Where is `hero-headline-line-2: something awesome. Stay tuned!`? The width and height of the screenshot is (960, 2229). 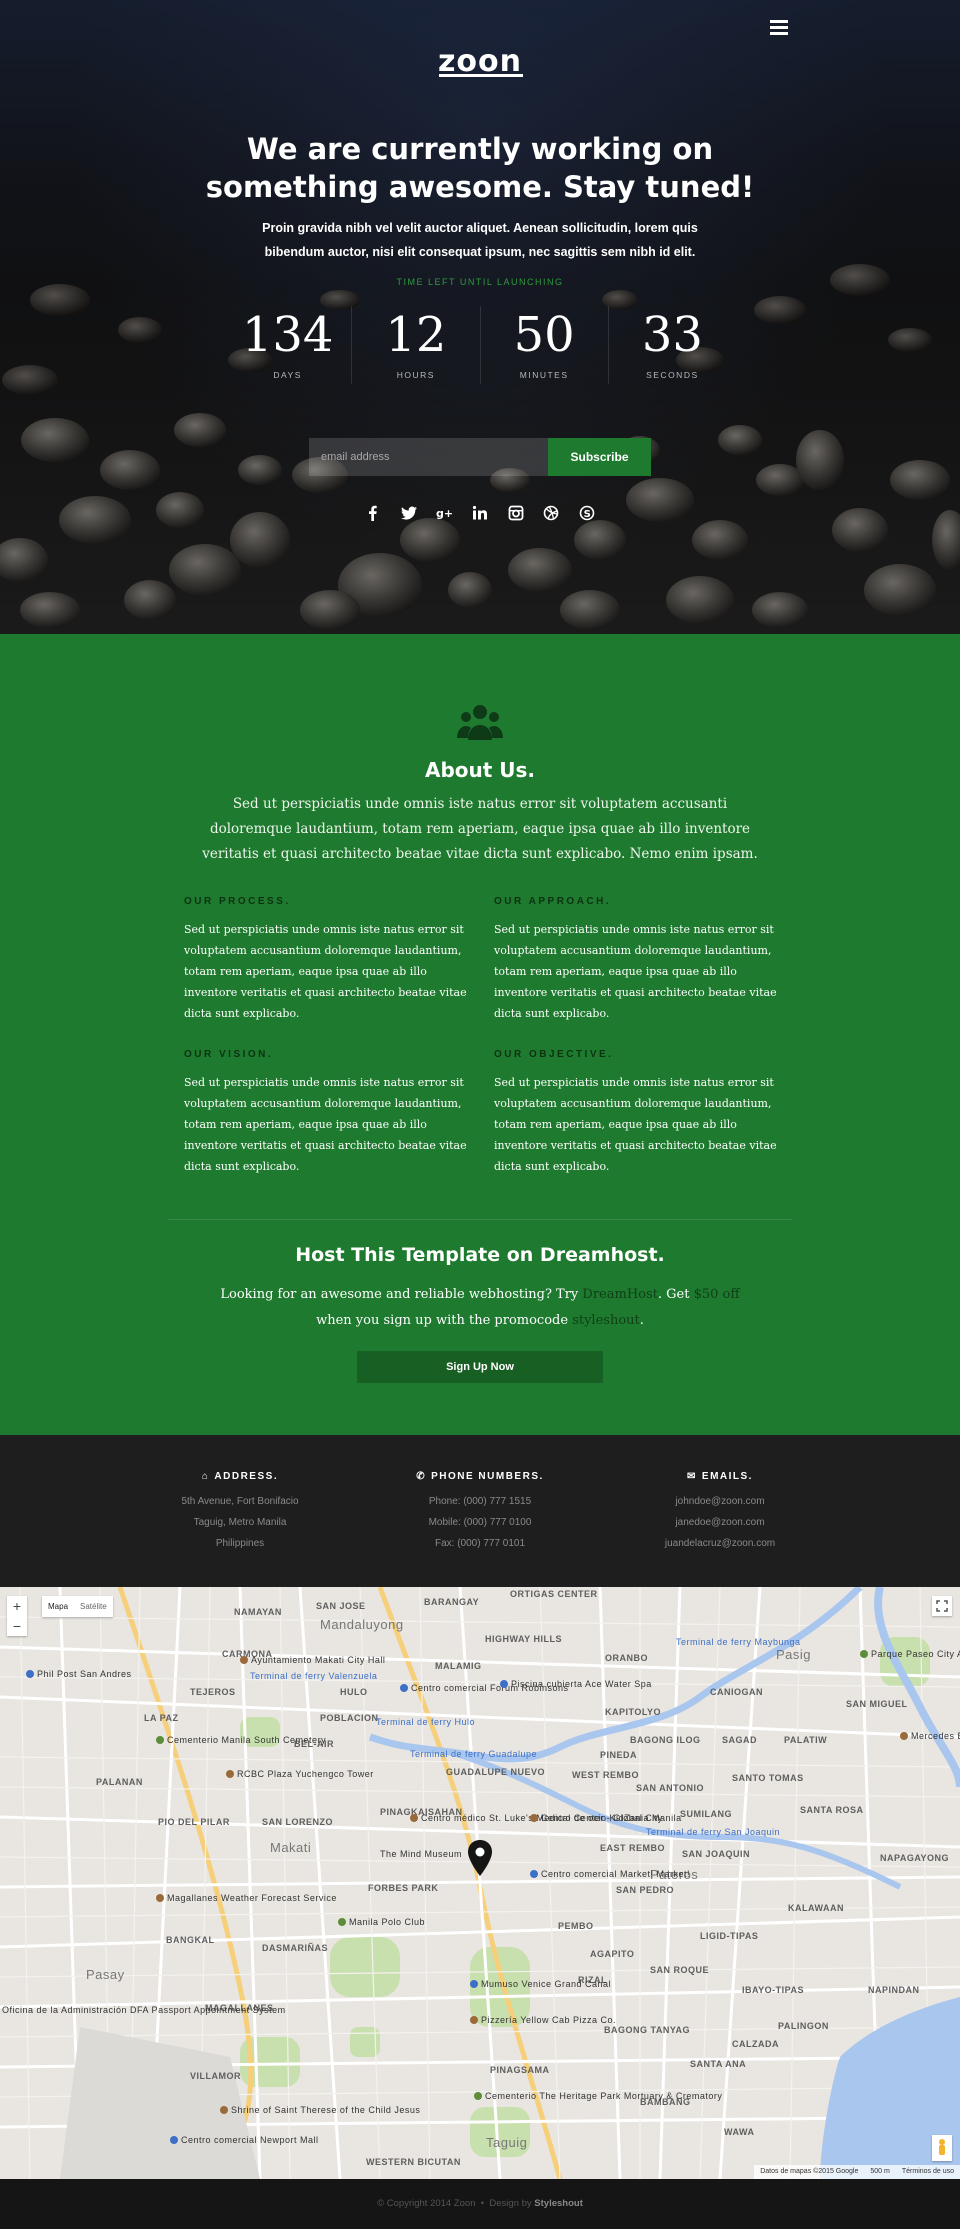
hero-headline-line-2: something awesome. Stay tuned! is located at coordinates (480, 187).